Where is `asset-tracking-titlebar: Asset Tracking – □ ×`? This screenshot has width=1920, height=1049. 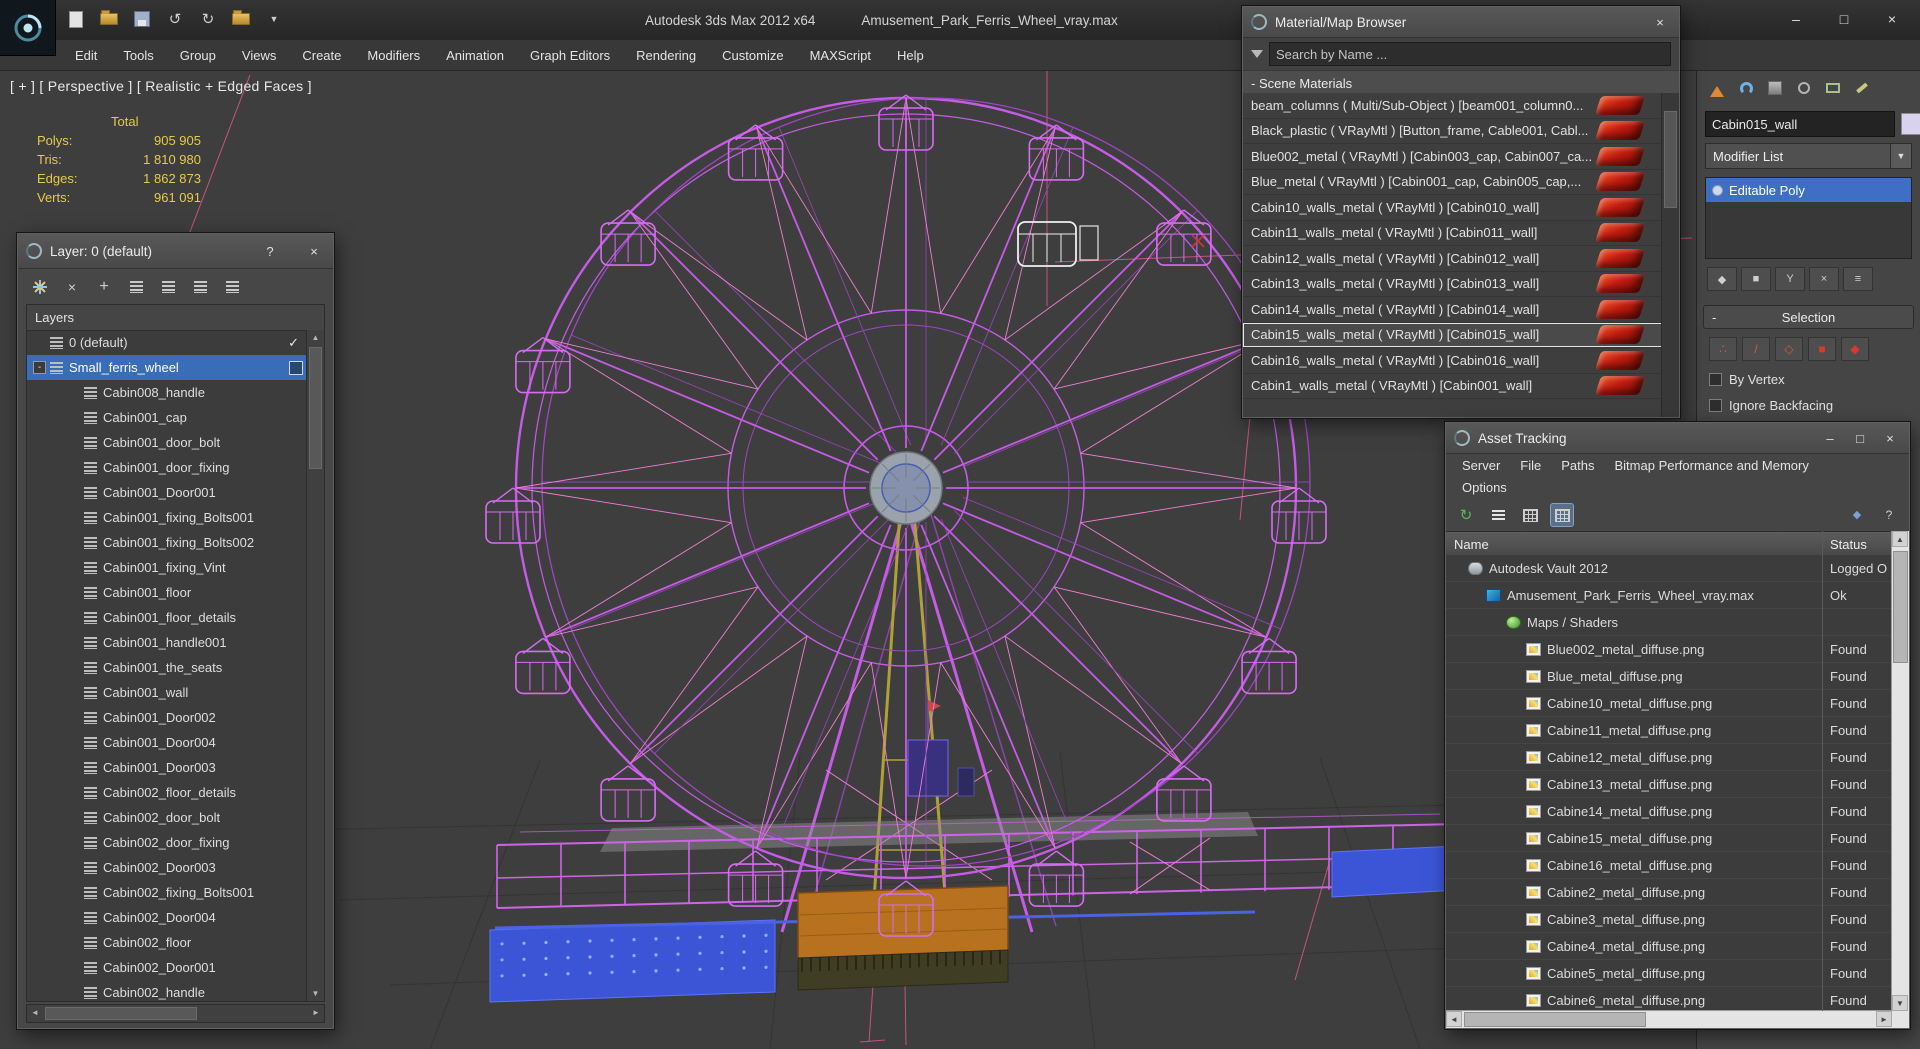 asset-tracking-titlebar: Asset Tracking – □ × is located at coordinates (1677, 438).